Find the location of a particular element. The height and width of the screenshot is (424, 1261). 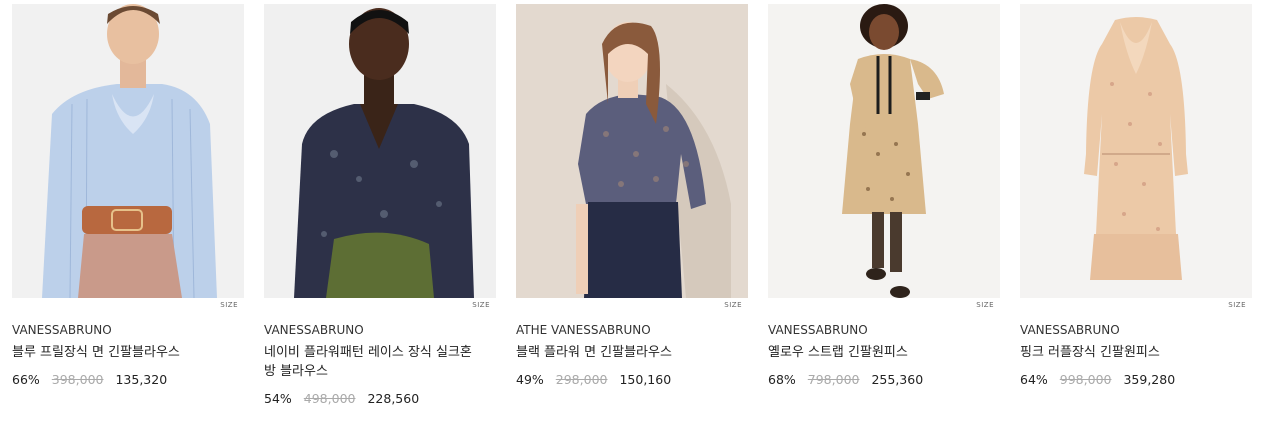

discount-rate: 54% is located at coordinates (278, 398).